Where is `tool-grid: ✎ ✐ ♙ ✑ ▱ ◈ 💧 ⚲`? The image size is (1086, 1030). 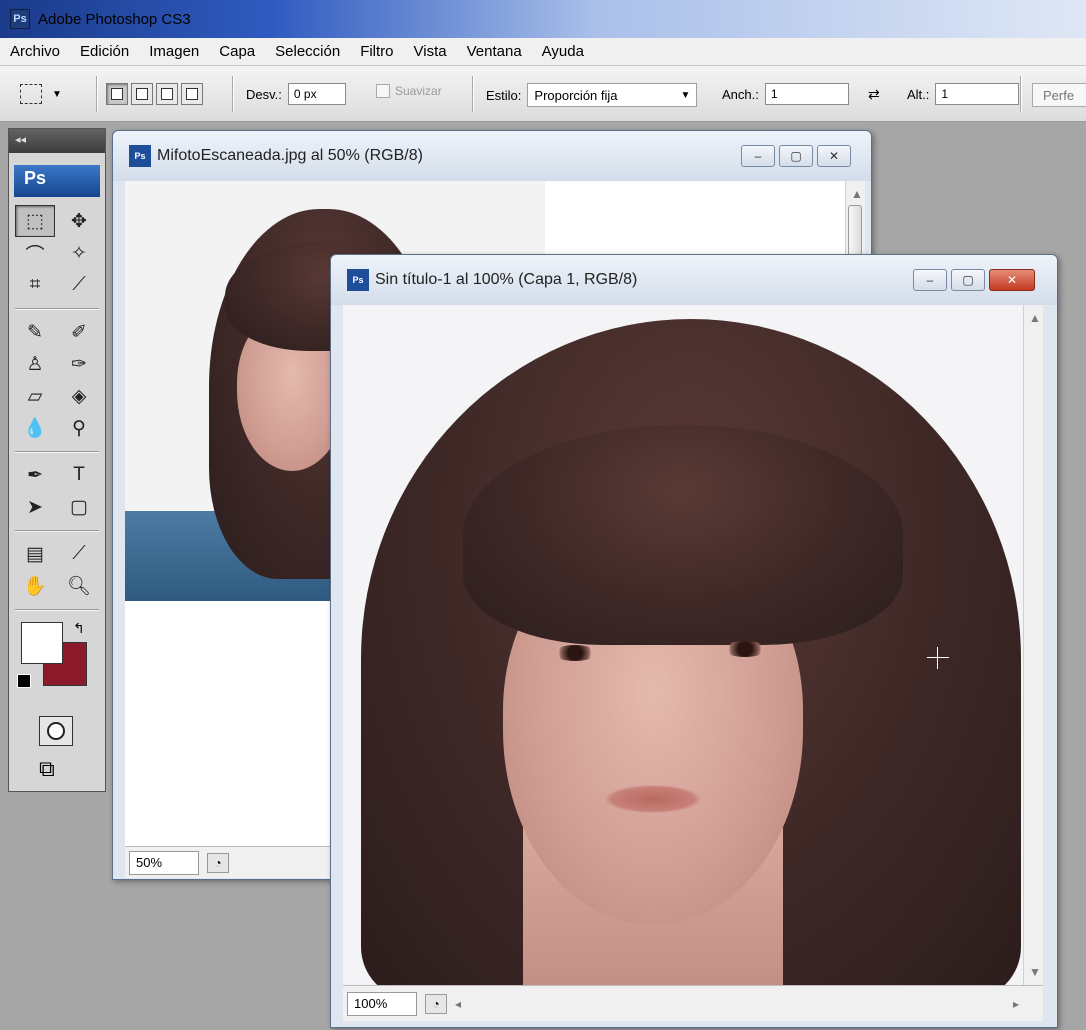 tool-grid: ✎ ✐ ♙ ✑ ▱ ◈ 💧 ⚲ is located at coordinates (57, 380).